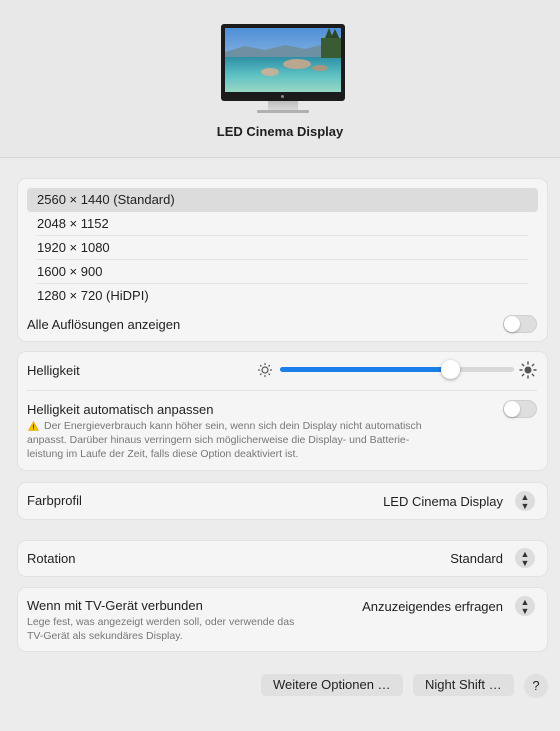 This screenshot has height=731, width=560. I want to click on brightness-low-icon, so click(265, 370).